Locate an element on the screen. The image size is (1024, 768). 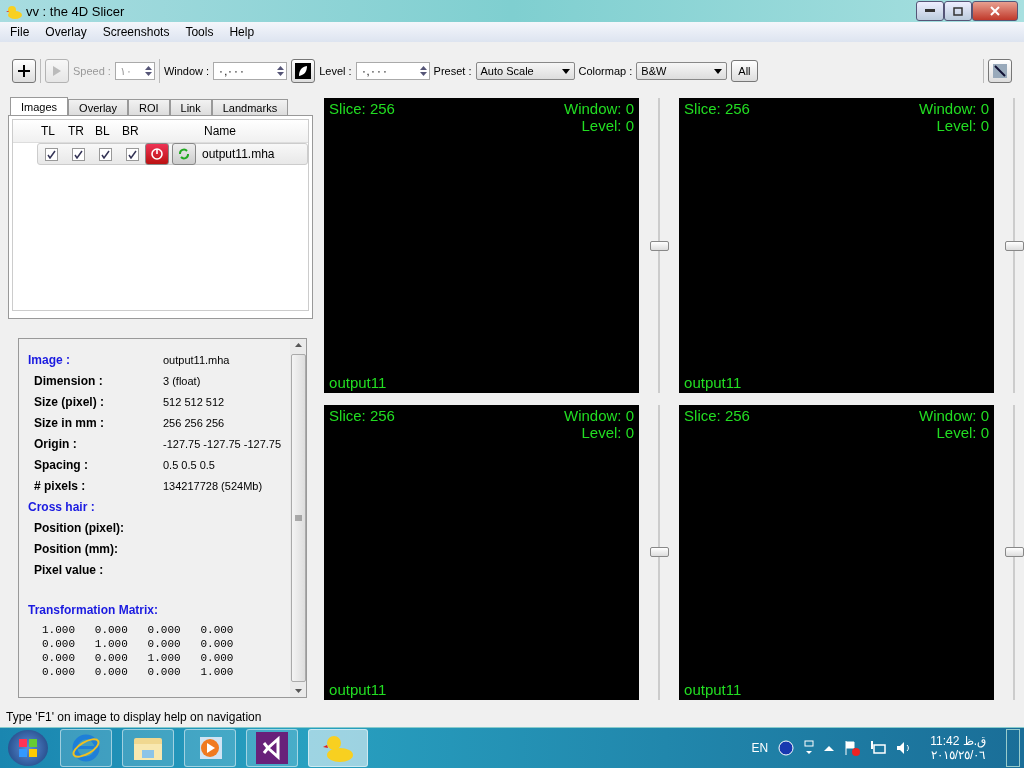
menu-item: File is located at coordinates (20, 32).